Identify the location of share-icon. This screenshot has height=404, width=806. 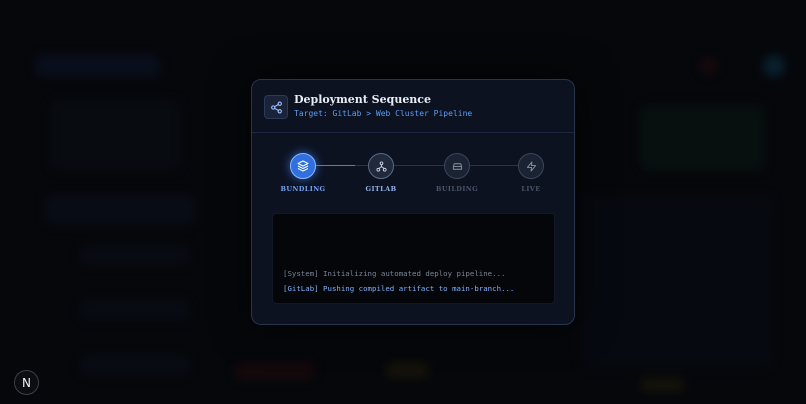
(276, 107).